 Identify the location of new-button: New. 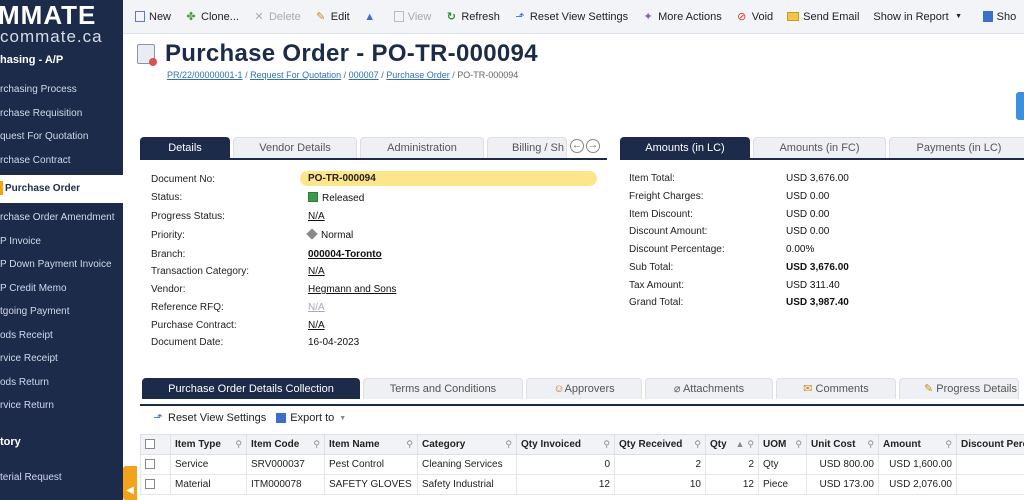
(153, 17).